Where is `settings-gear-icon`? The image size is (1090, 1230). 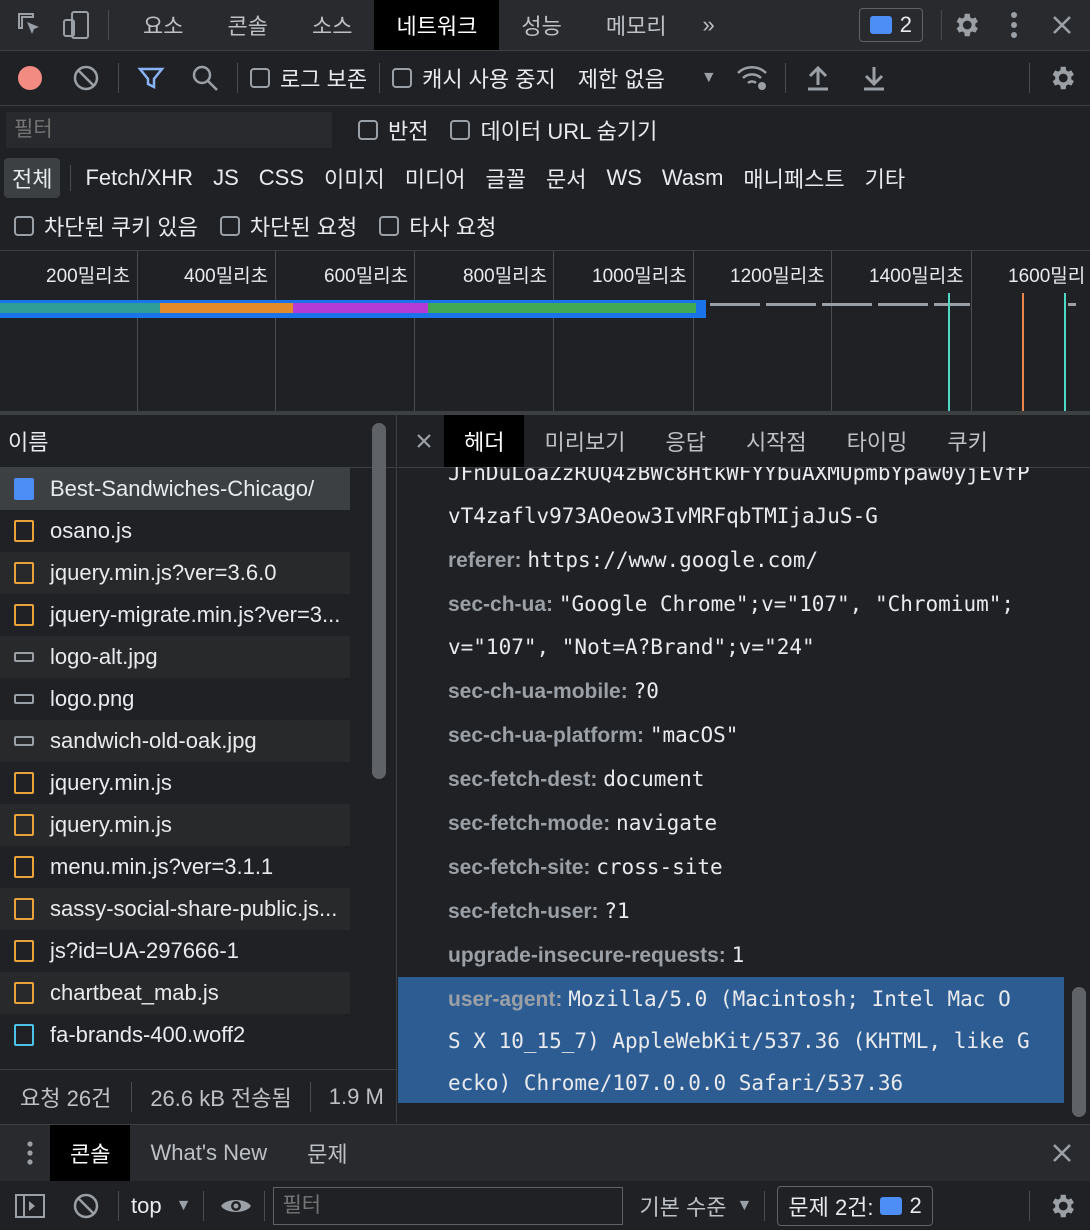
settings-gear-icon is located at coordinates (966, 25).